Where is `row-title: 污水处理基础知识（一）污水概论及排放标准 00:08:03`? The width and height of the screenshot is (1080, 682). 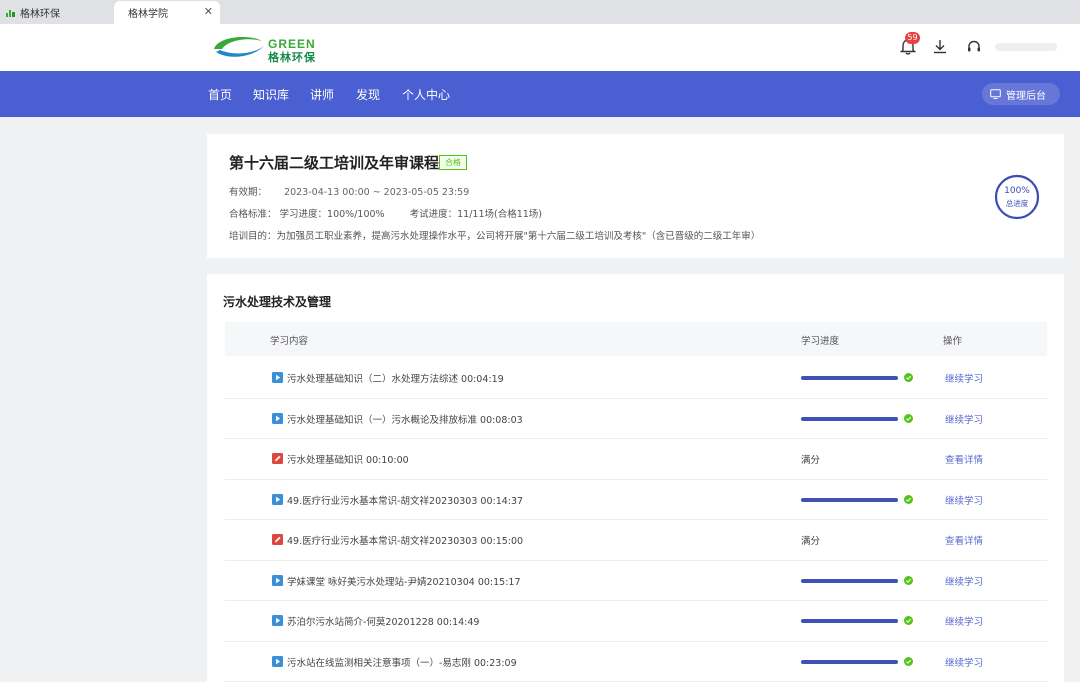
row-title: 污水处理基础知识（一）污水概论及排放标准 00:08:03 is located at coordinates (405, 419).